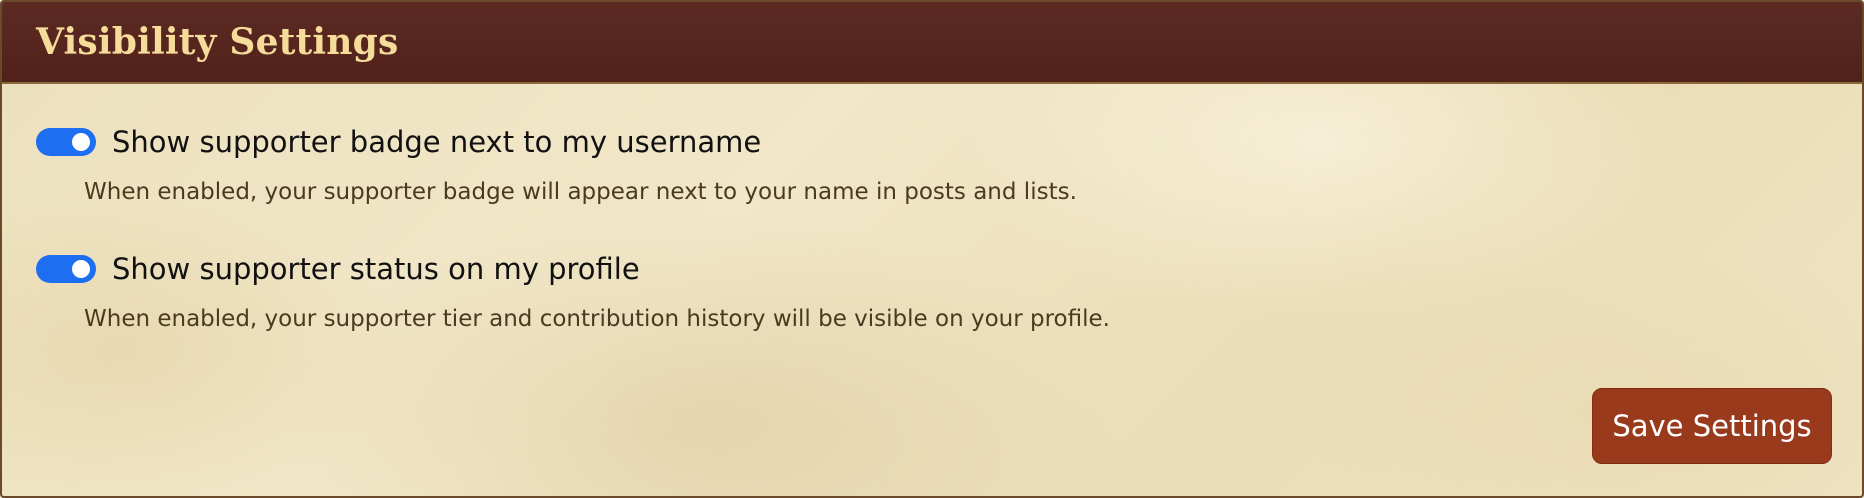  What do you see at coordinates (376, 269) in the screenshot?
I see `show-status-label: Show supporter status on my profile` at bounding box center [376, 269].